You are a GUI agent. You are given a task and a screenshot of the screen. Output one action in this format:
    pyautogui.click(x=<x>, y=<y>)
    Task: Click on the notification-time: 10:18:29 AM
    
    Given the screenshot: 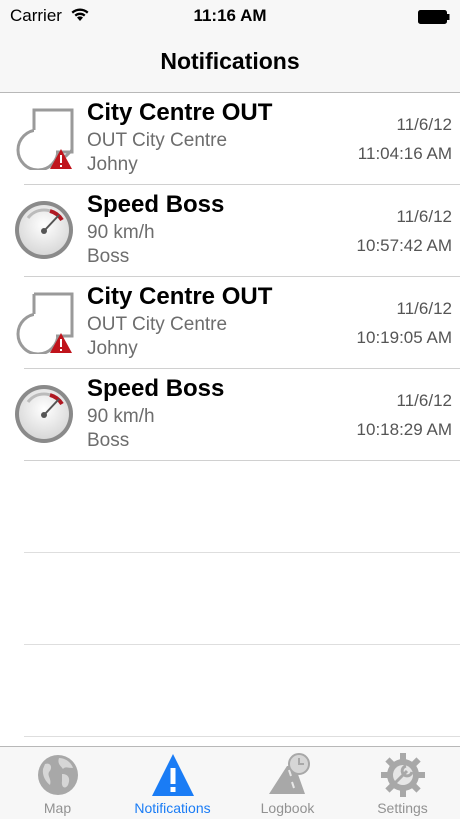 What is the action you would take?
    pyautogui.click(x=404, y=429)
    